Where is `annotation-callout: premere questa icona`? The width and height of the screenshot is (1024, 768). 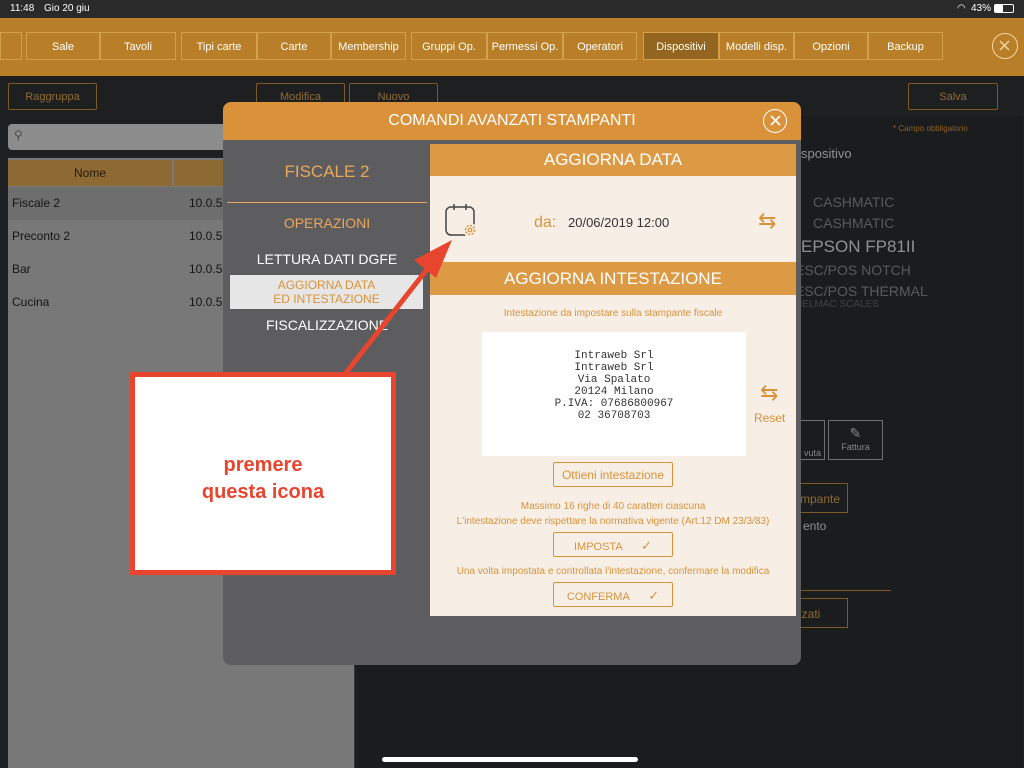
annotation-callout: premere questa icona is located at coordinates (263, 473).